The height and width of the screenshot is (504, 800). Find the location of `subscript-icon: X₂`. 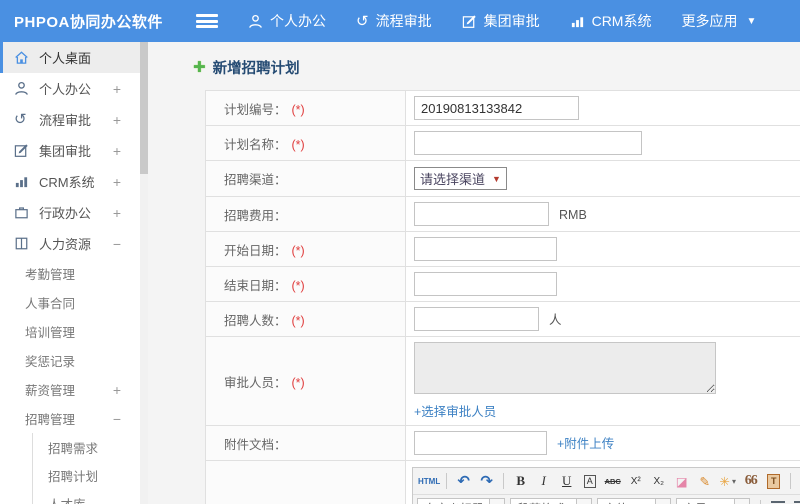

subscript-icon: X₂ is located at coordinates (658, 481).